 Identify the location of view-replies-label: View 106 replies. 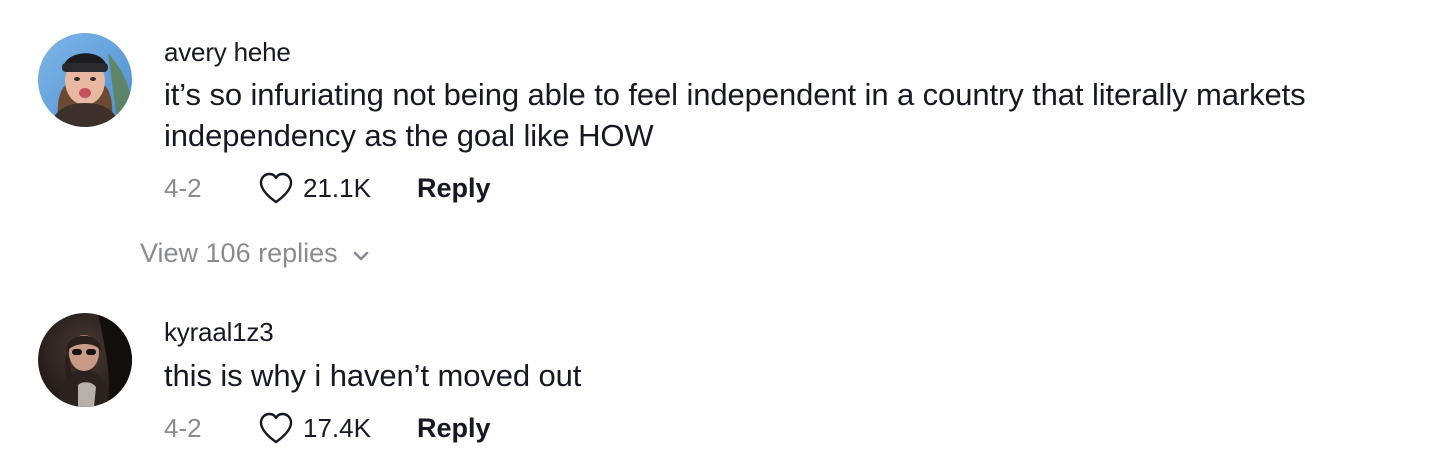
(239, 253).